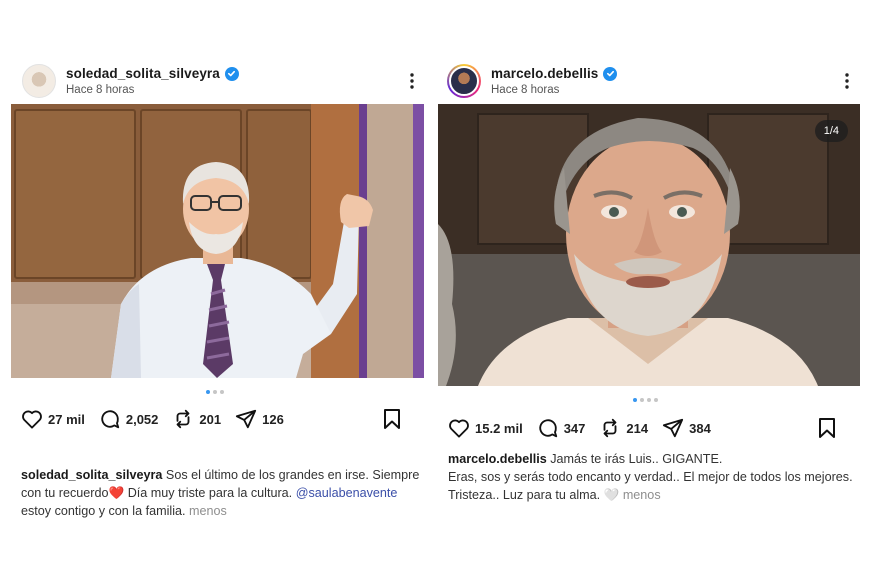 This screenshot has height=580, width=870. I want to click on share-count: 126, so click(273, 419).